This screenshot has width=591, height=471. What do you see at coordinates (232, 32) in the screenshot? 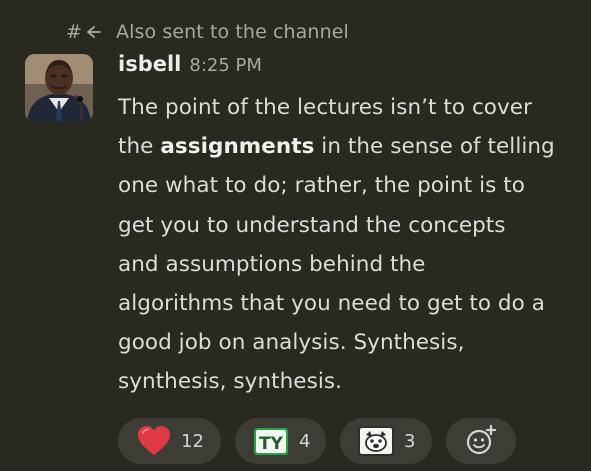
I see `thread-context-text: Also sent to the channel` at bounding box center [232, 32].